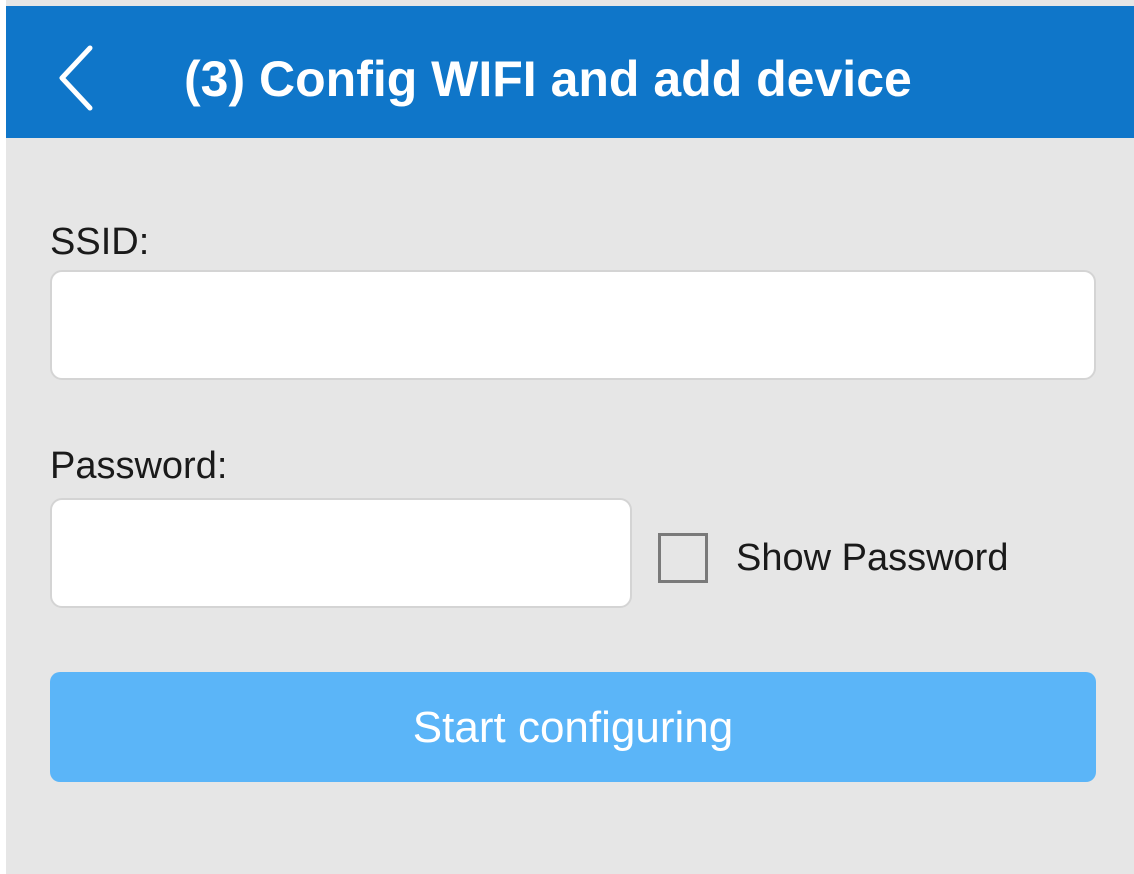 The width and height of the screenshot is (1134, 874). I want to click on ssid-label: SSID:, so click(100, 242).